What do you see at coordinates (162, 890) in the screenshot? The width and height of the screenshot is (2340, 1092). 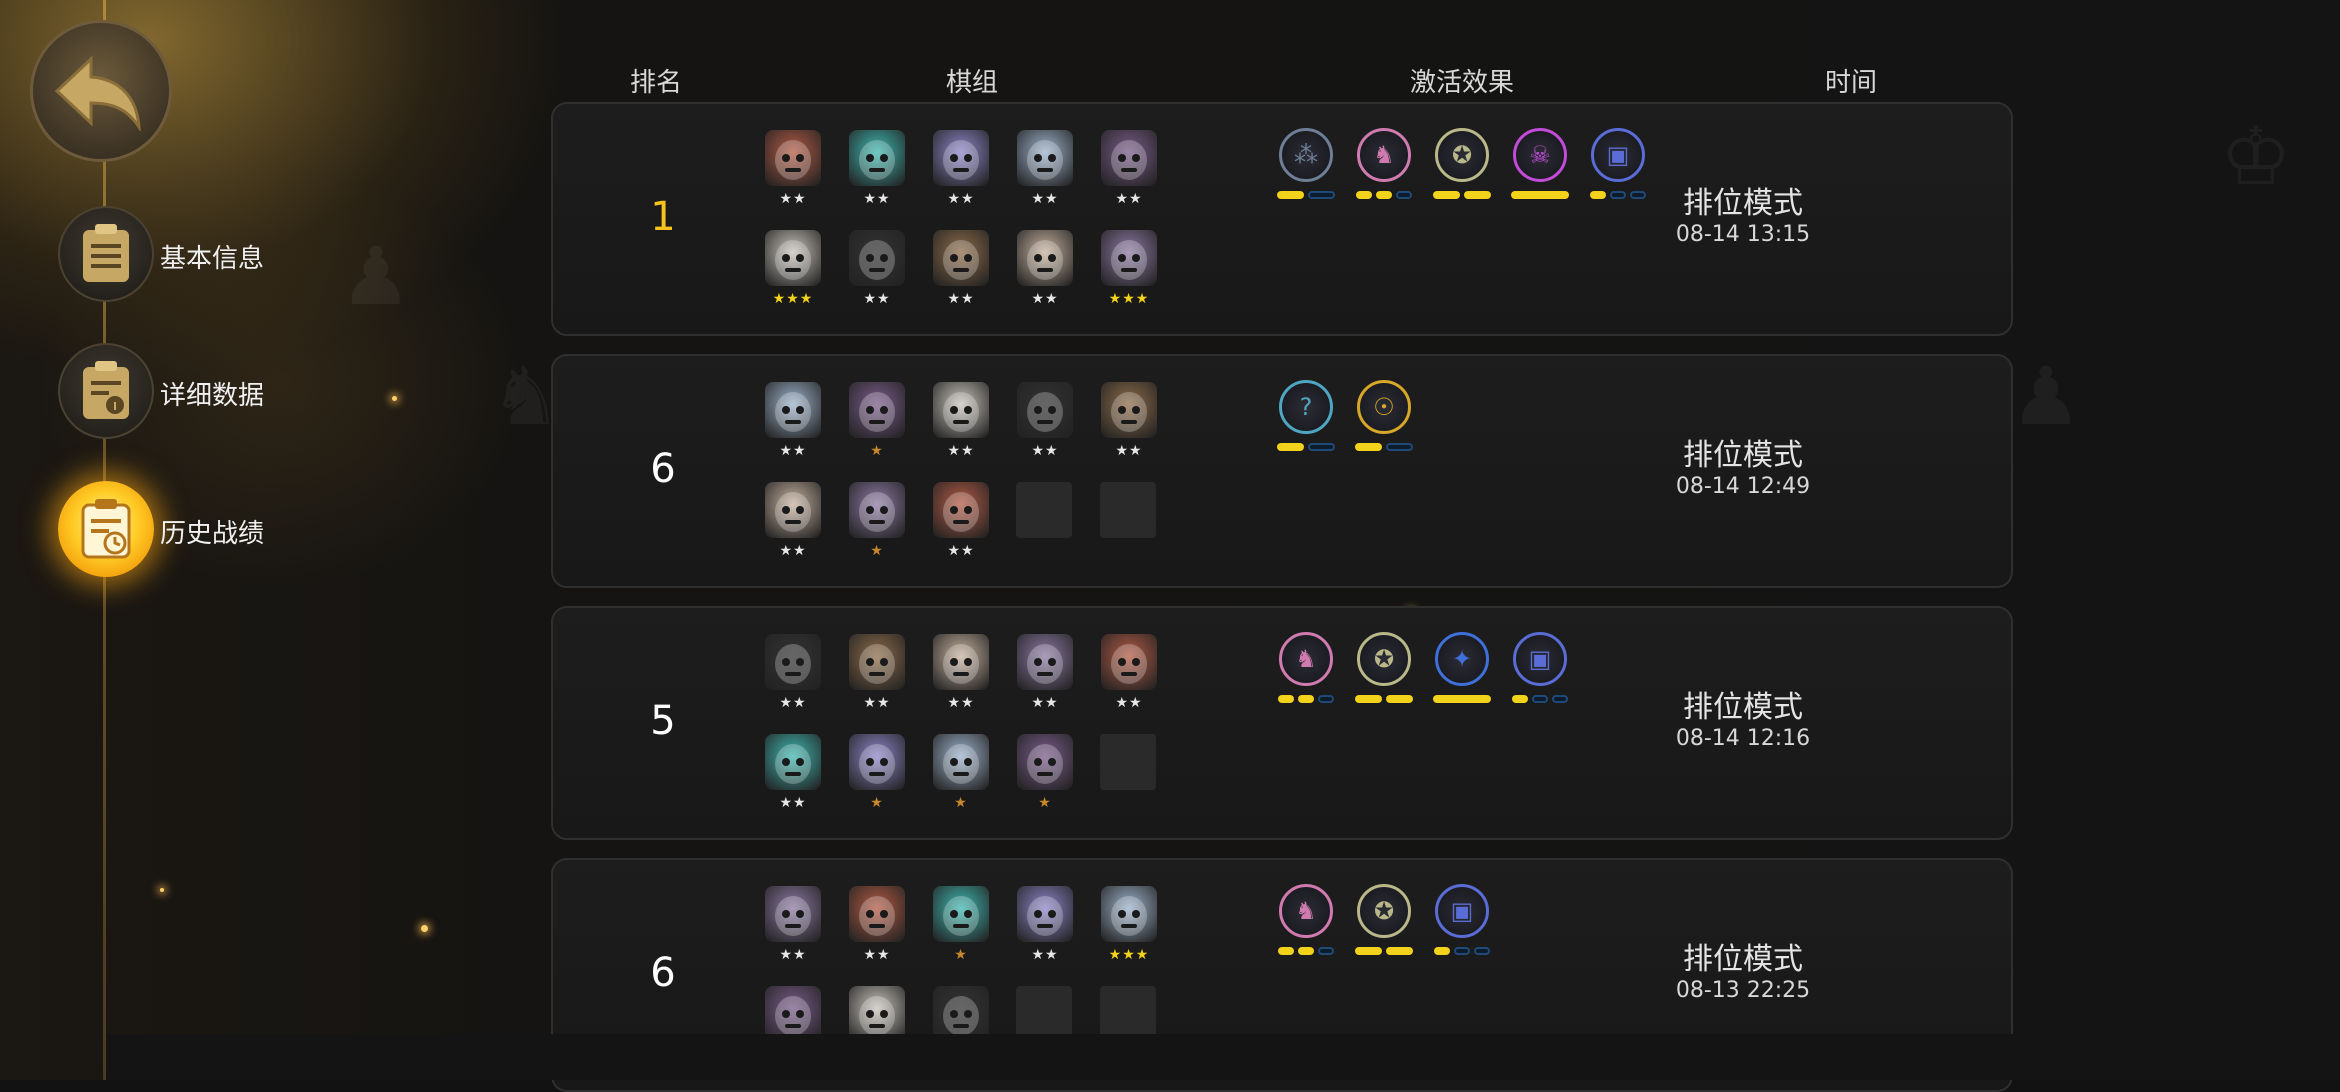 I see `spark` at bounding box center [162, 890].